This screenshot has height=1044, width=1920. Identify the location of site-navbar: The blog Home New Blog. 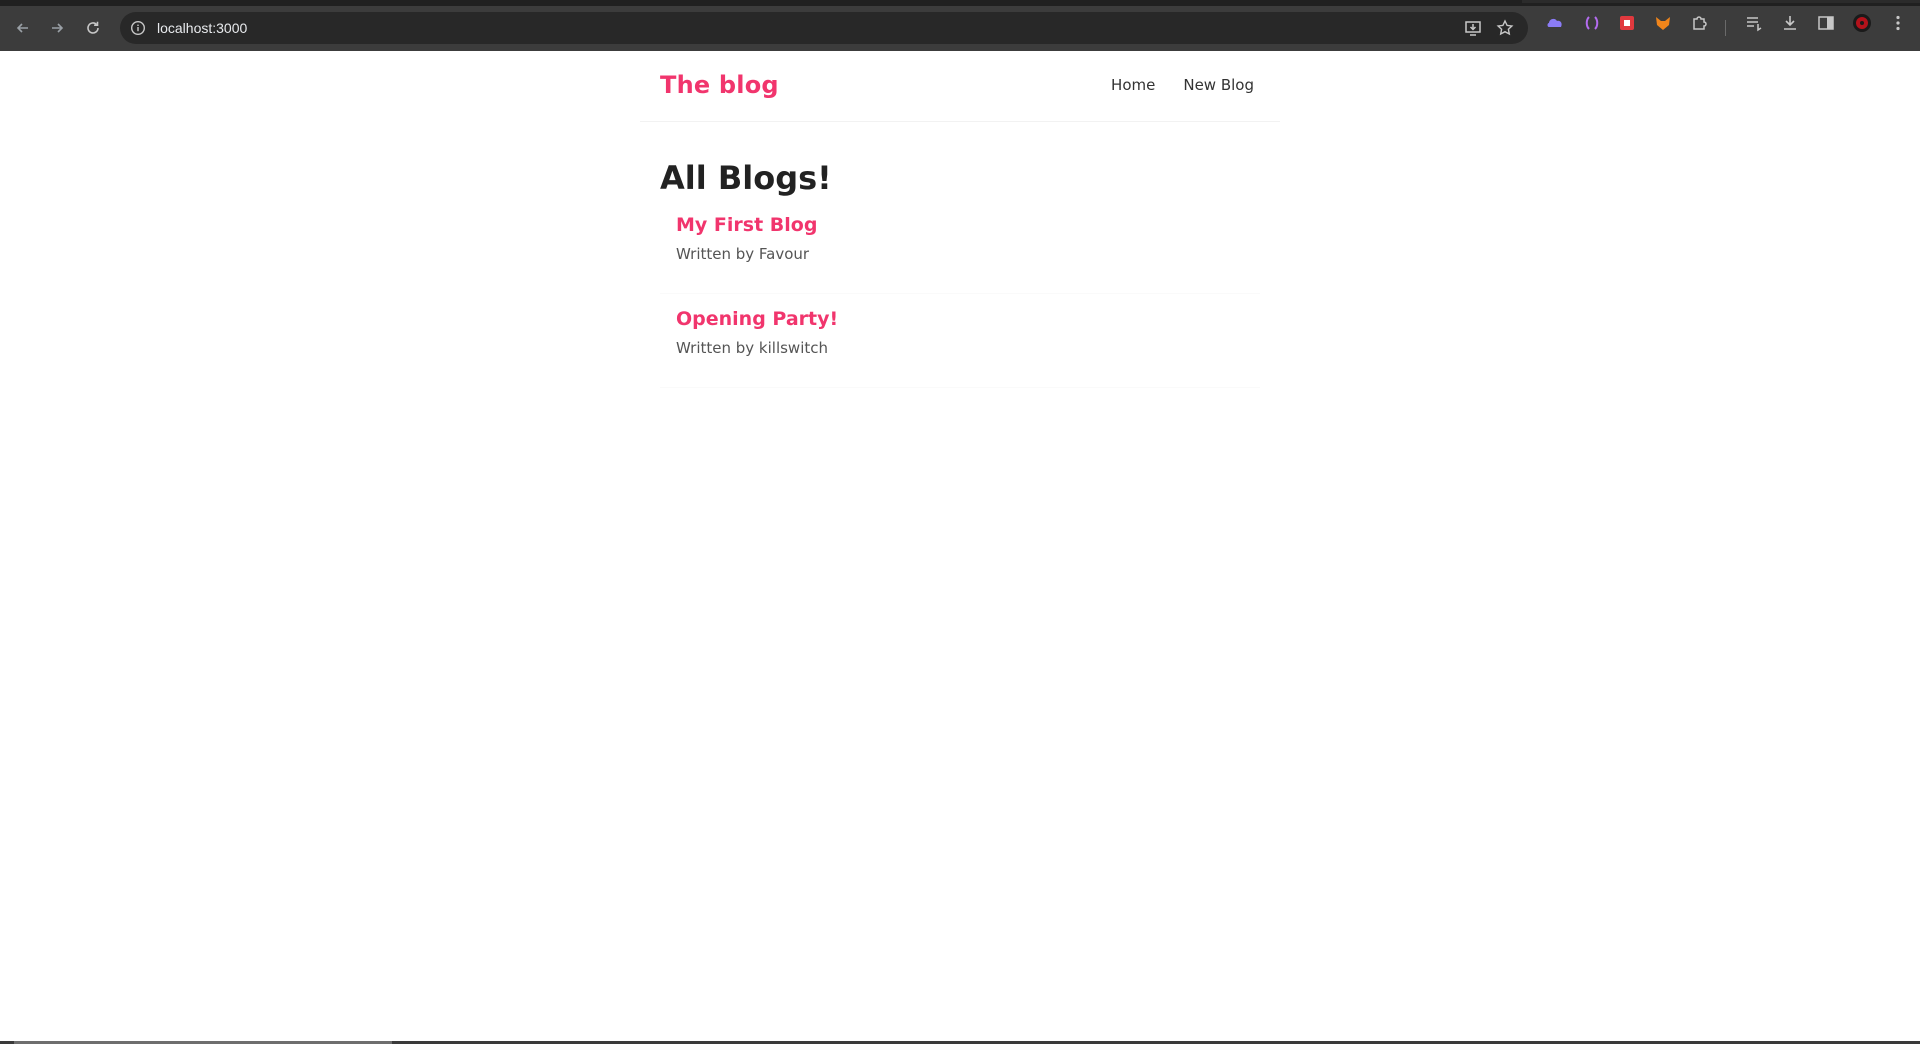
(960, 86).